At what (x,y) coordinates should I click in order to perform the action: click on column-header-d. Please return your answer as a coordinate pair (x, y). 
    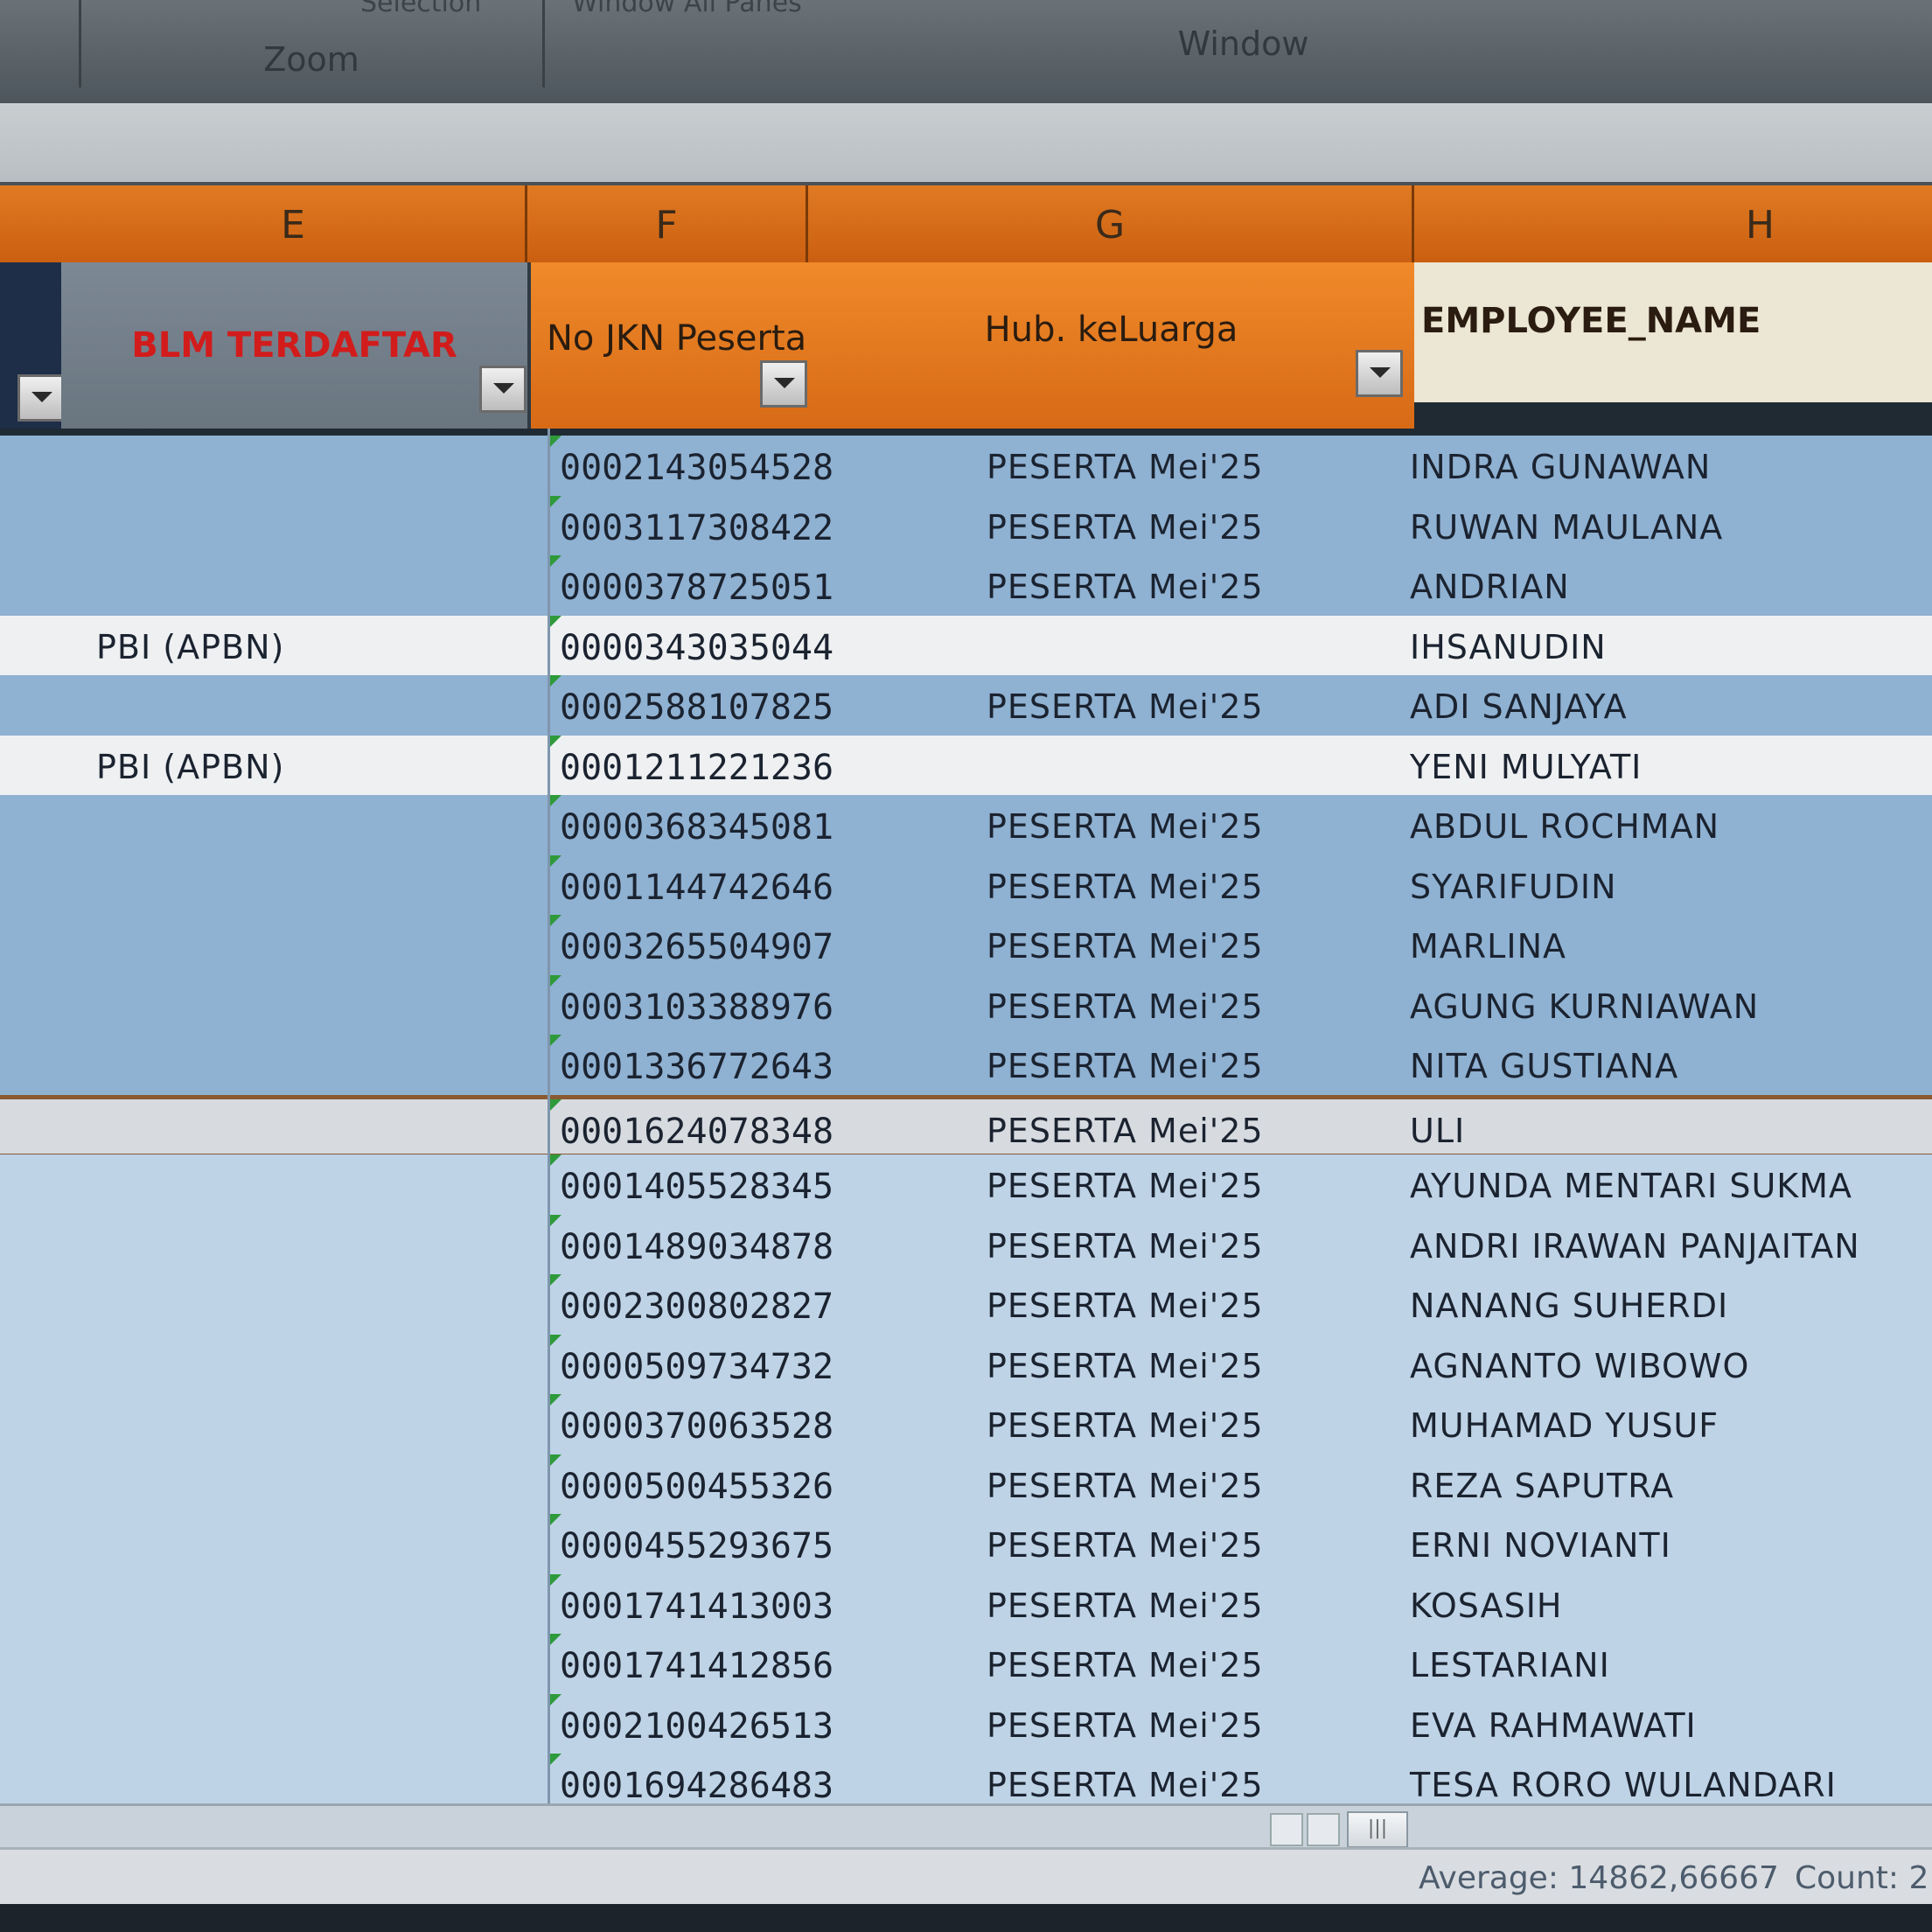
    Looking at the image, I should click on (32, 226).